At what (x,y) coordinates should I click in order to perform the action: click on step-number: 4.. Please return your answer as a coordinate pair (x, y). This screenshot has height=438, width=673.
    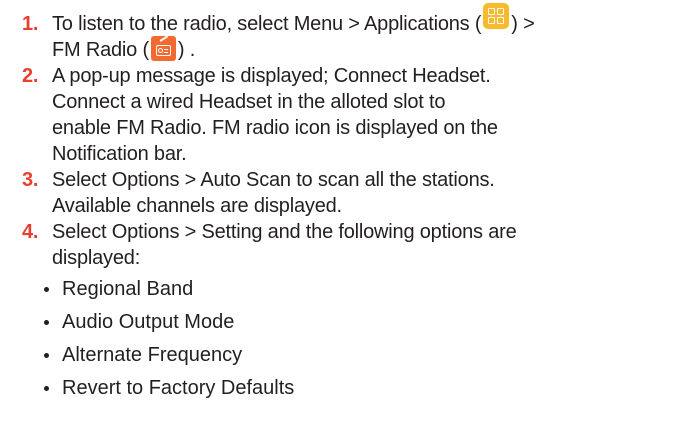
    Looking at the image, I should click on (30, 232).